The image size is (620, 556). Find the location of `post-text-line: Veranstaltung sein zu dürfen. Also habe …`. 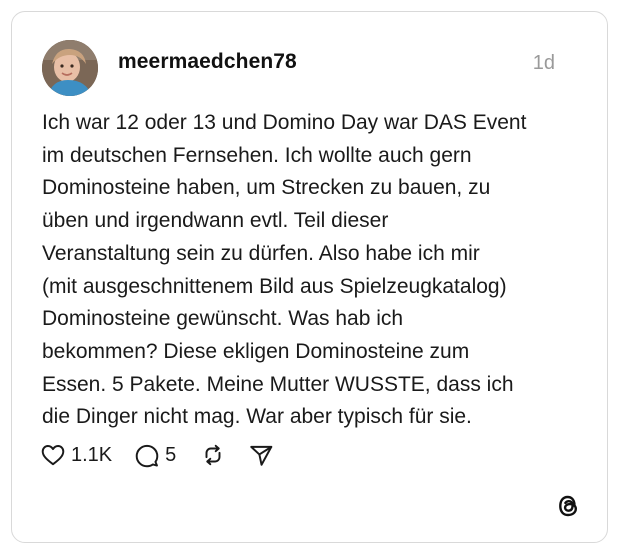

post-text-line: Veranstaltung sein zu dürfen. Also habe … is located at coordinates (261, 253).